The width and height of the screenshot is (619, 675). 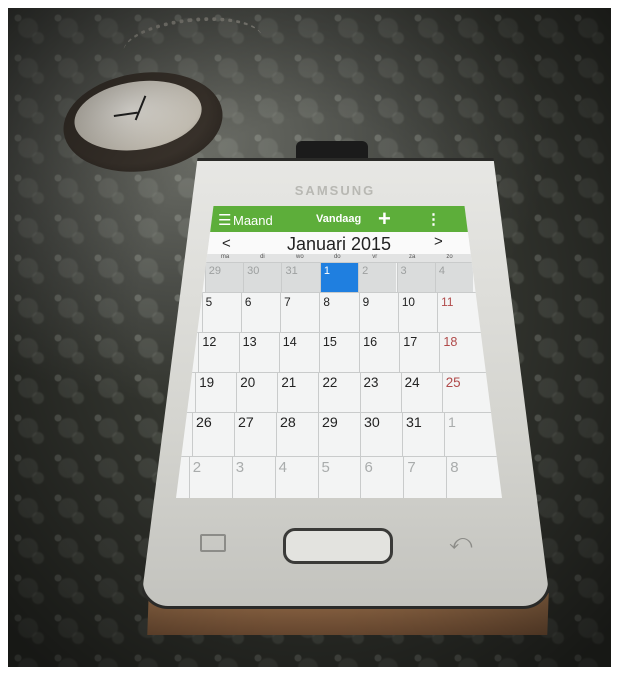 I want to click on weekday-label: wo, so click(x=300, y=257).